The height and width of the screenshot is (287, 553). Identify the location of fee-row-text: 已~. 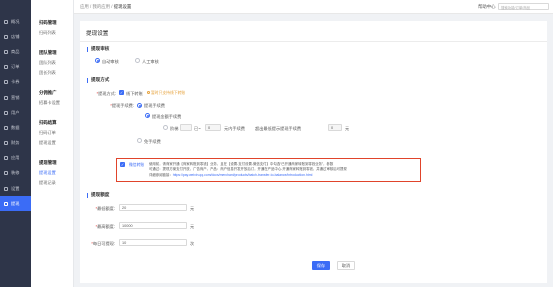
(197, 128).